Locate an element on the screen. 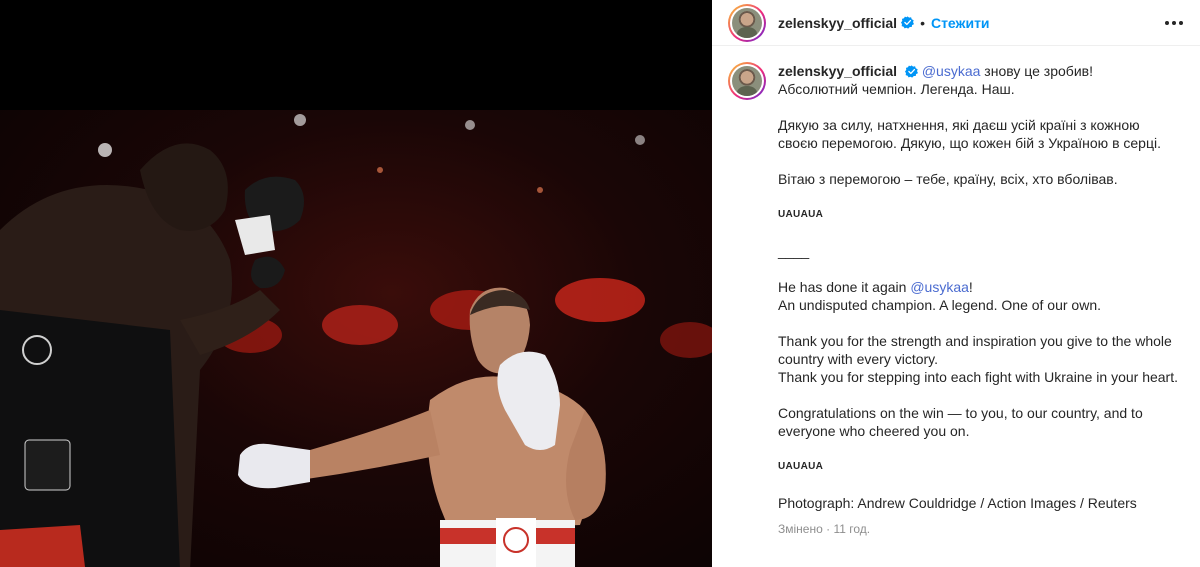 The image size is (1200, 567). caption-line1: знову це зробив! is located at coordinates (1036, 71).